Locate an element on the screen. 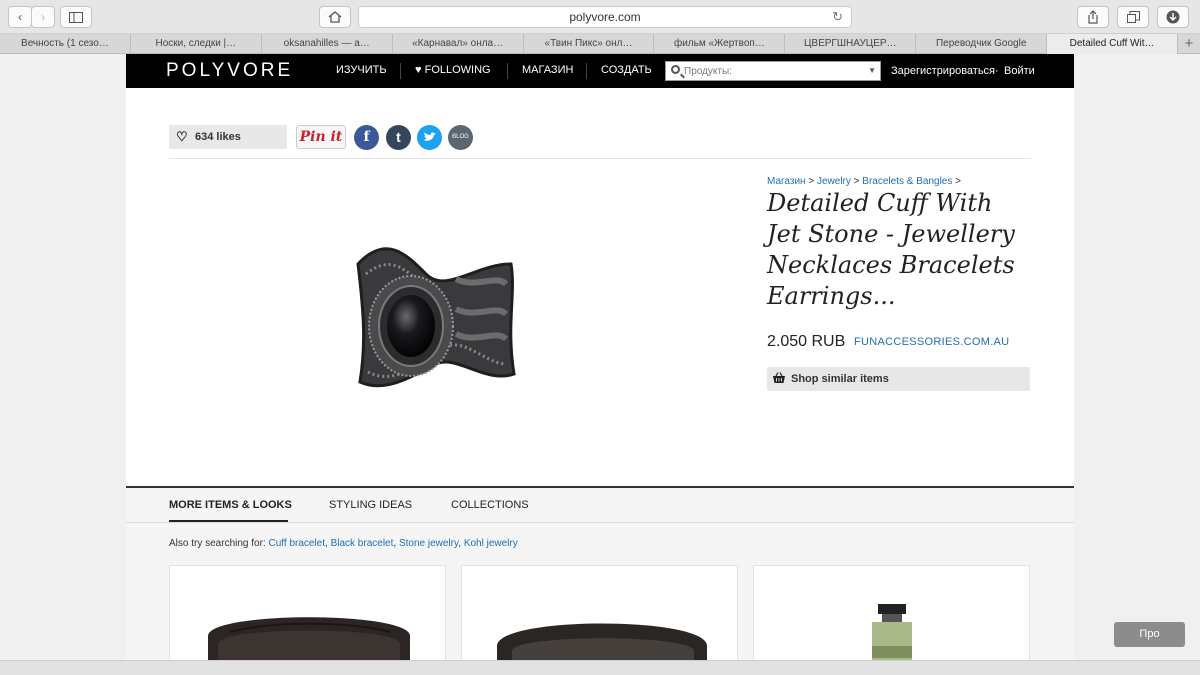 The width and height of the screenshot is (1200, 675). search-input is located at coordinates (772, 71).